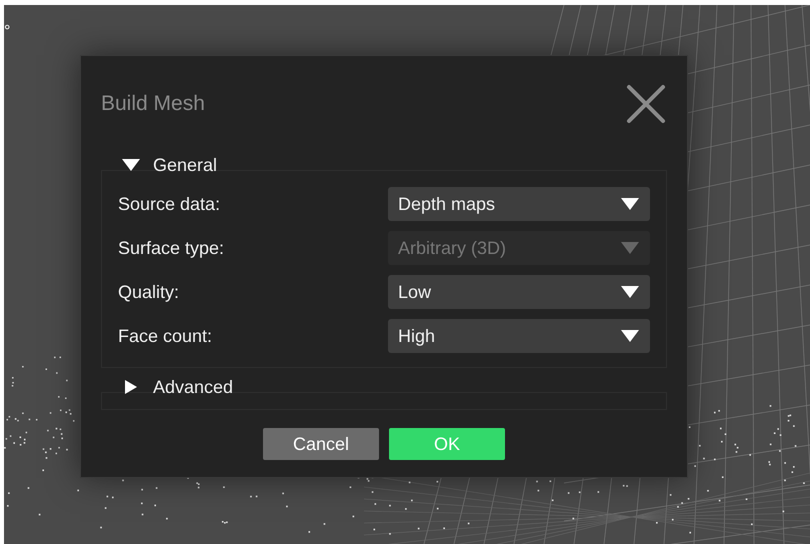 The width and height of the screenshot is (810, 544). Describe the element at coordinates (193, 387) in the screenshot. I see `section-title: Advanced` at that location.